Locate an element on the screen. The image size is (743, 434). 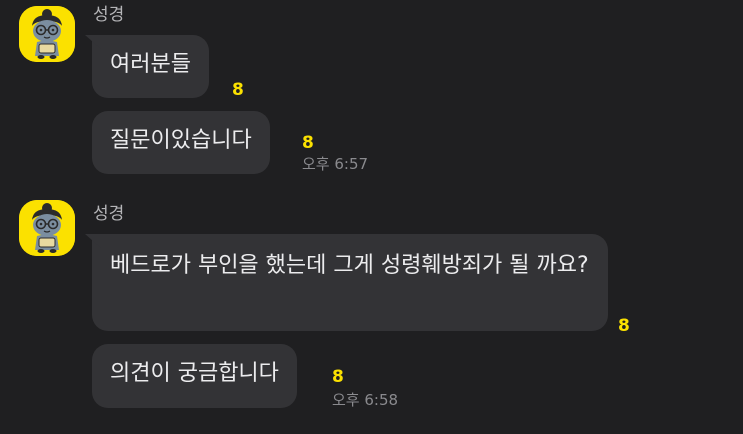
message-time: 오후 6:57 is located at coordinates (335, 164).